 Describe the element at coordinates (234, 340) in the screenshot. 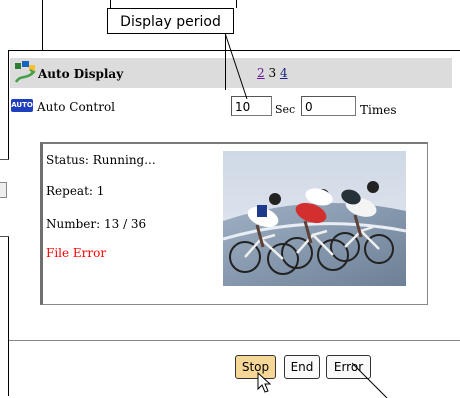

I see `button-separator` at that location.